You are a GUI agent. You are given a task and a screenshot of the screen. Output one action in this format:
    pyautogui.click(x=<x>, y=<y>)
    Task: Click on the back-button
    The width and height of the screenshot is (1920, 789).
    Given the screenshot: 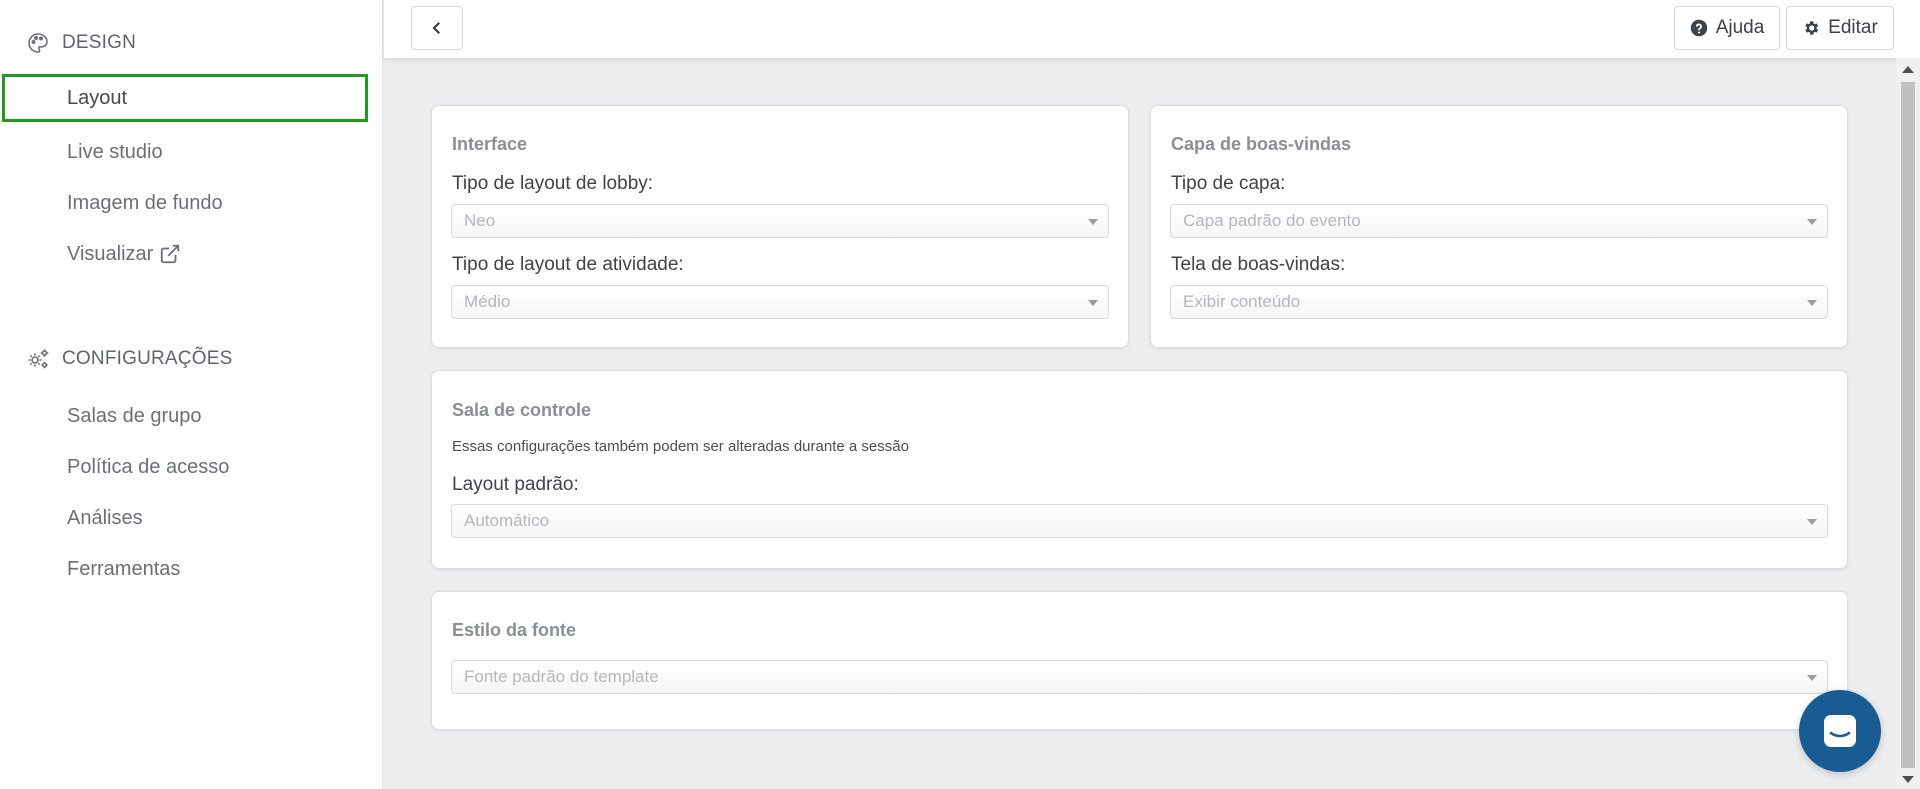 What is the action you would take?
    pyautogui.click(x=437, y=28)
    